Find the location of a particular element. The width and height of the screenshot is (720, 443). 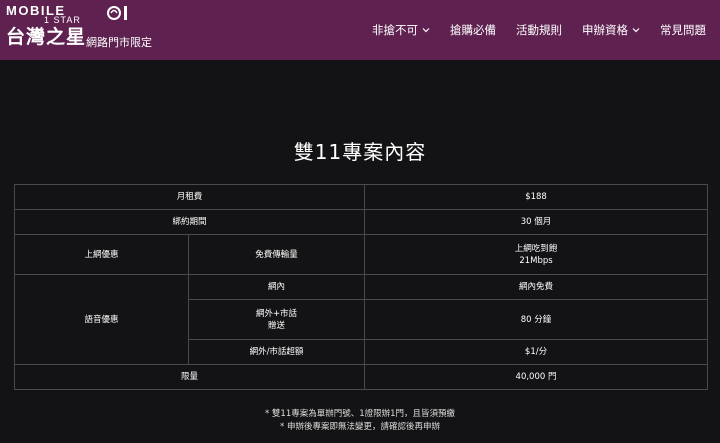

nav-item-rules: 活動規則 is located at coordinates (539, 30).